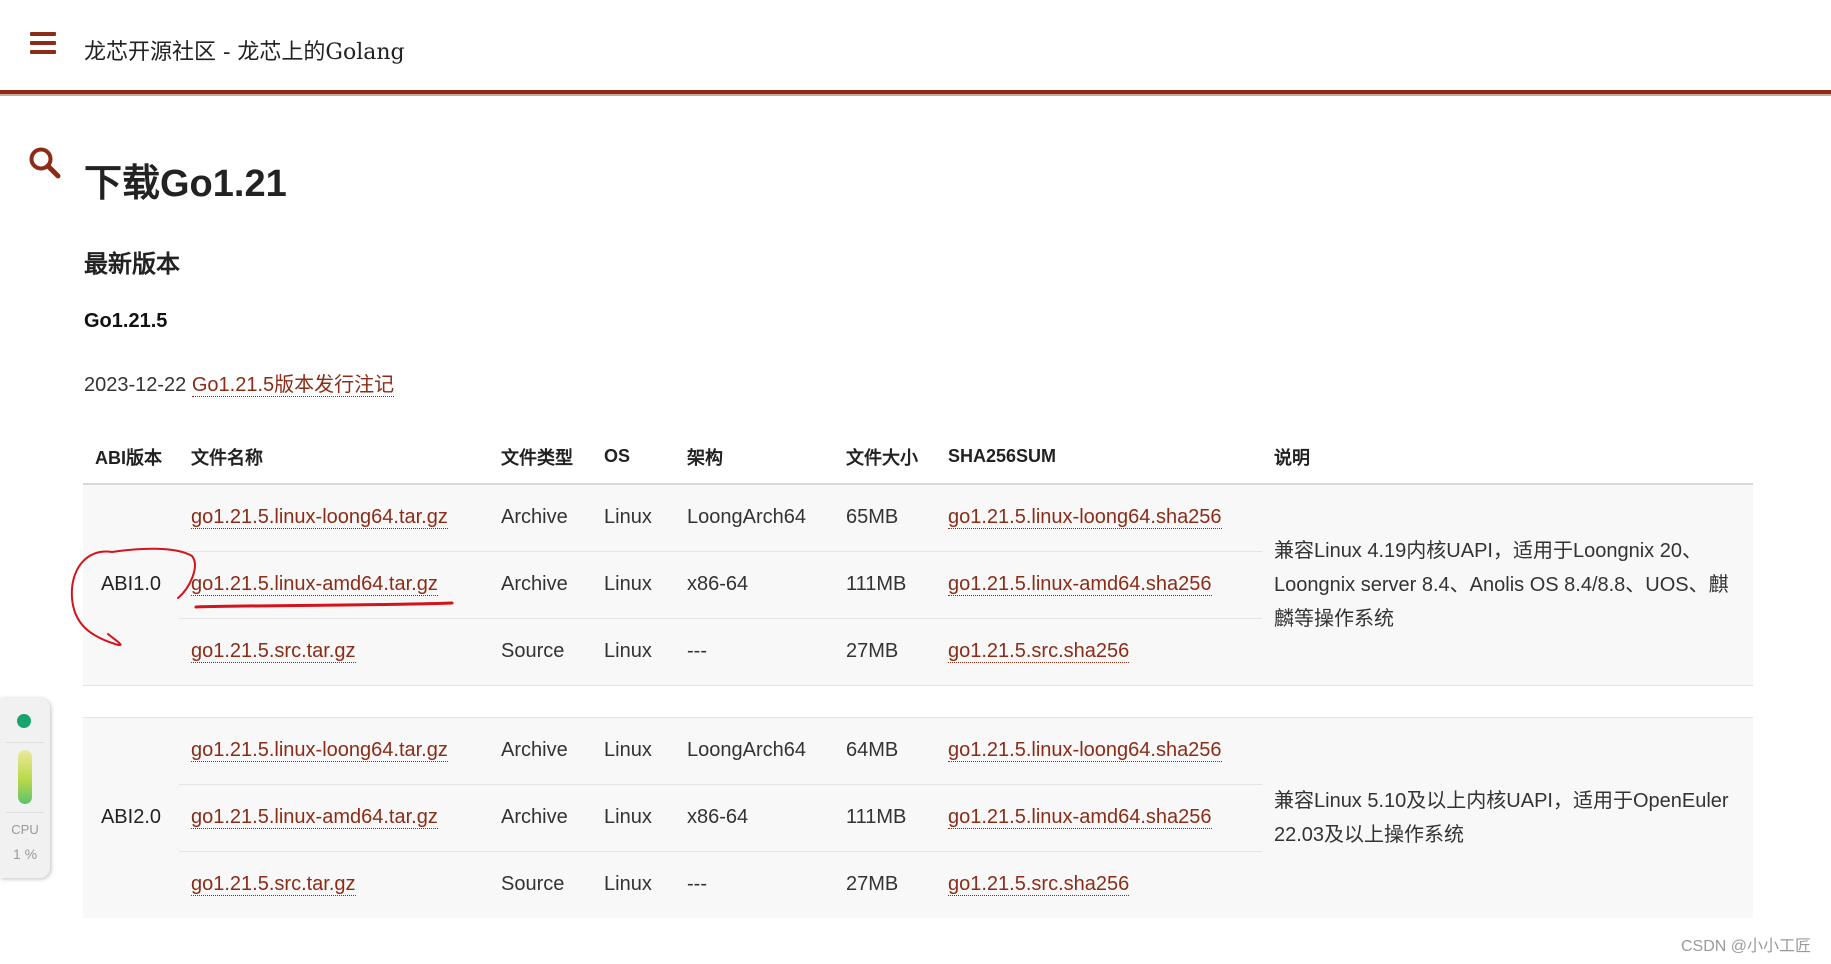 The width and height of the screenshot is (1831, 964). I want to click on col-size: 文件大小, so click(885, 457).